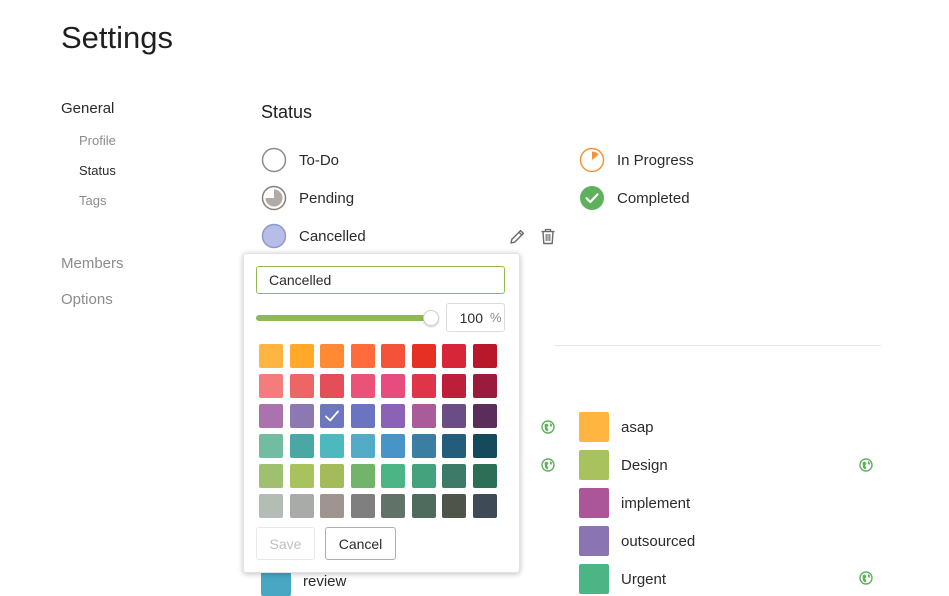 This screenshot has width=949, height=596. I want to click on tag-label: implement, so click(656, 503).